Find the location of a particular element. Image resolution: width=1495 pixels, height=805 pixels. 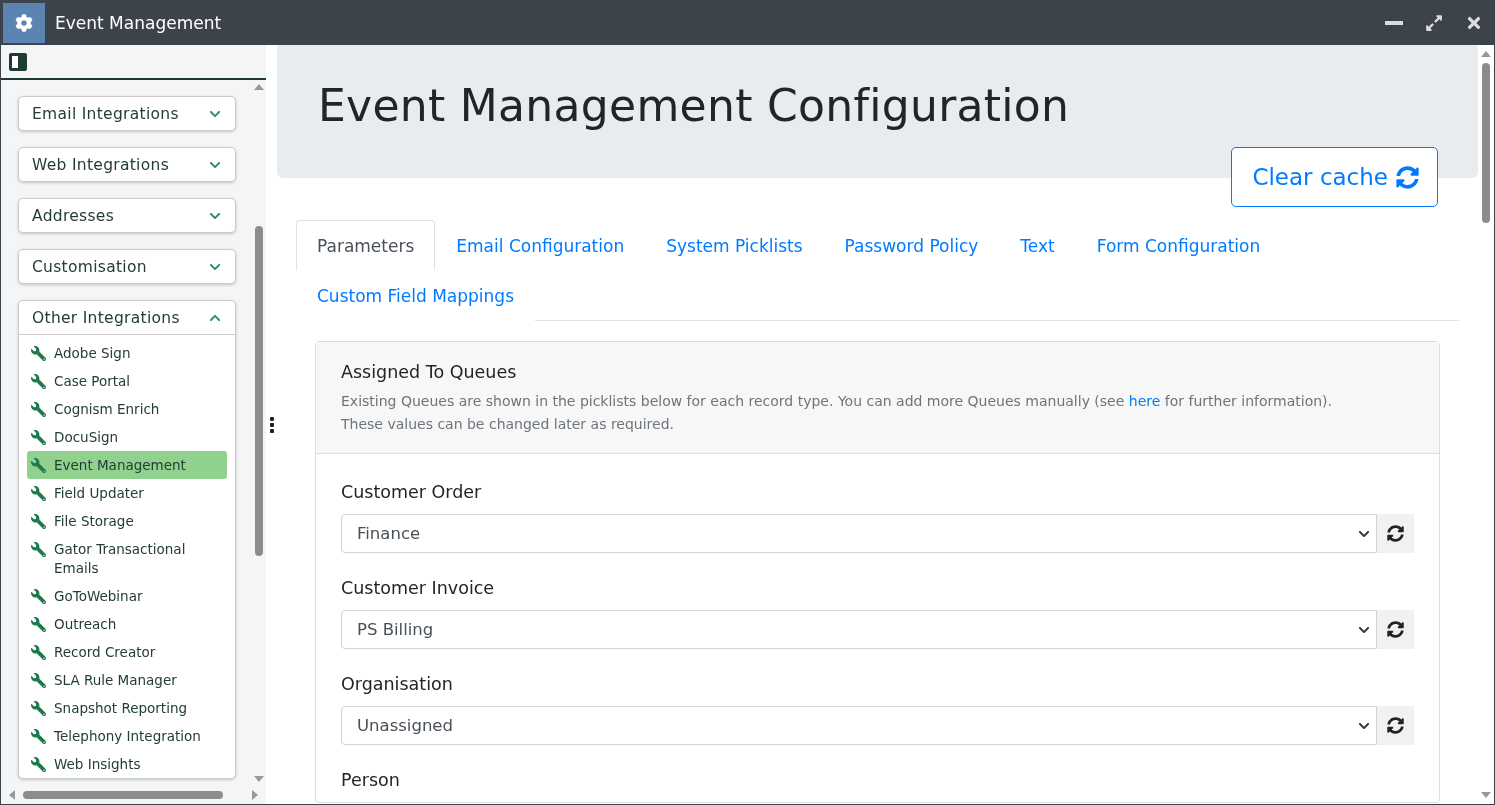

field-label: Customer Invoice is located at coordinates (418, 588).